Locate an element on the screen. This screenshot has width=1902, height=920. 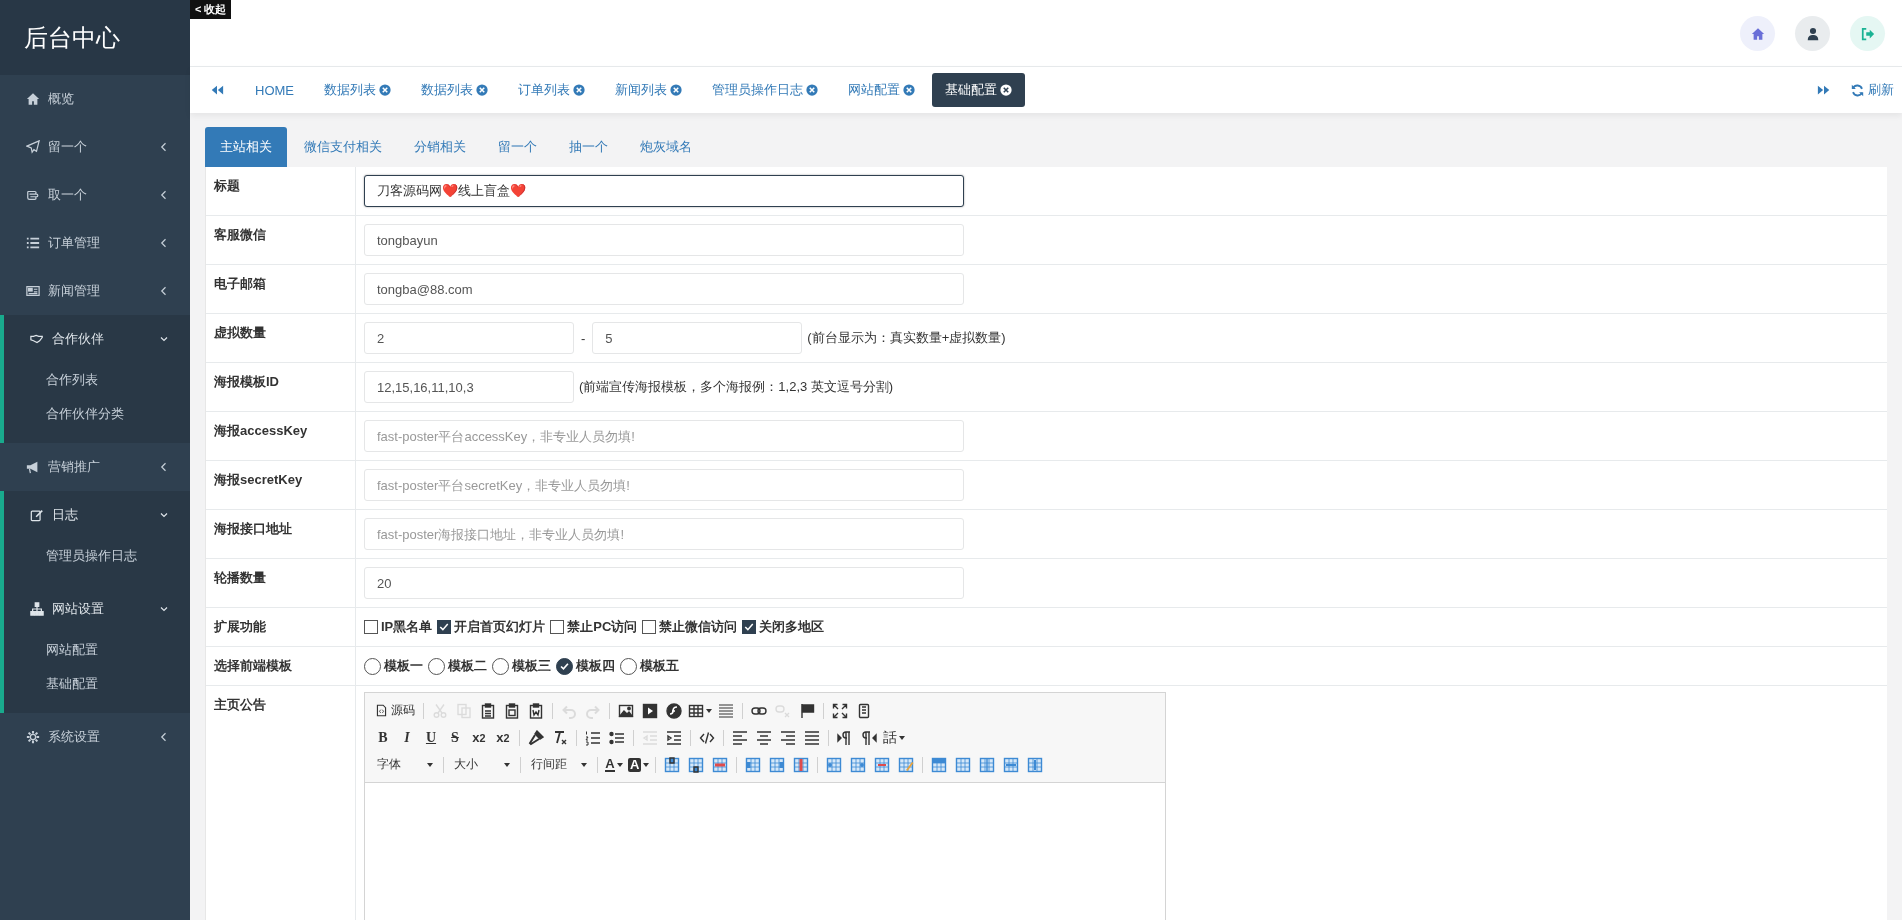
checkbox-label: 开启首页幻灯片 is located at coordinates (500, 627).